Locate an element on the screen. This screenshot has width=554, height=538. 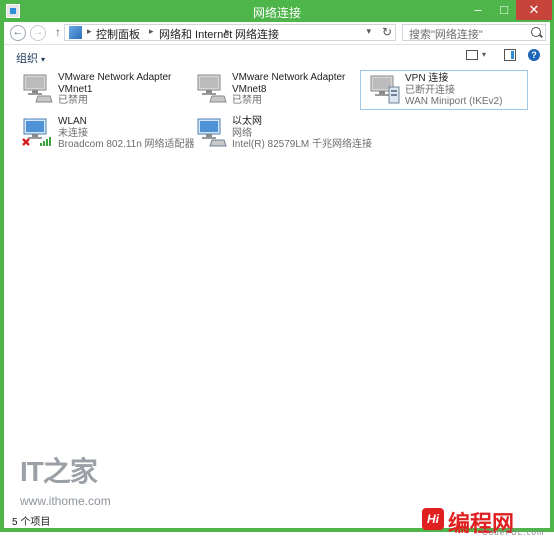
connection-name: 以太网 is located at coordinates (247, 121).